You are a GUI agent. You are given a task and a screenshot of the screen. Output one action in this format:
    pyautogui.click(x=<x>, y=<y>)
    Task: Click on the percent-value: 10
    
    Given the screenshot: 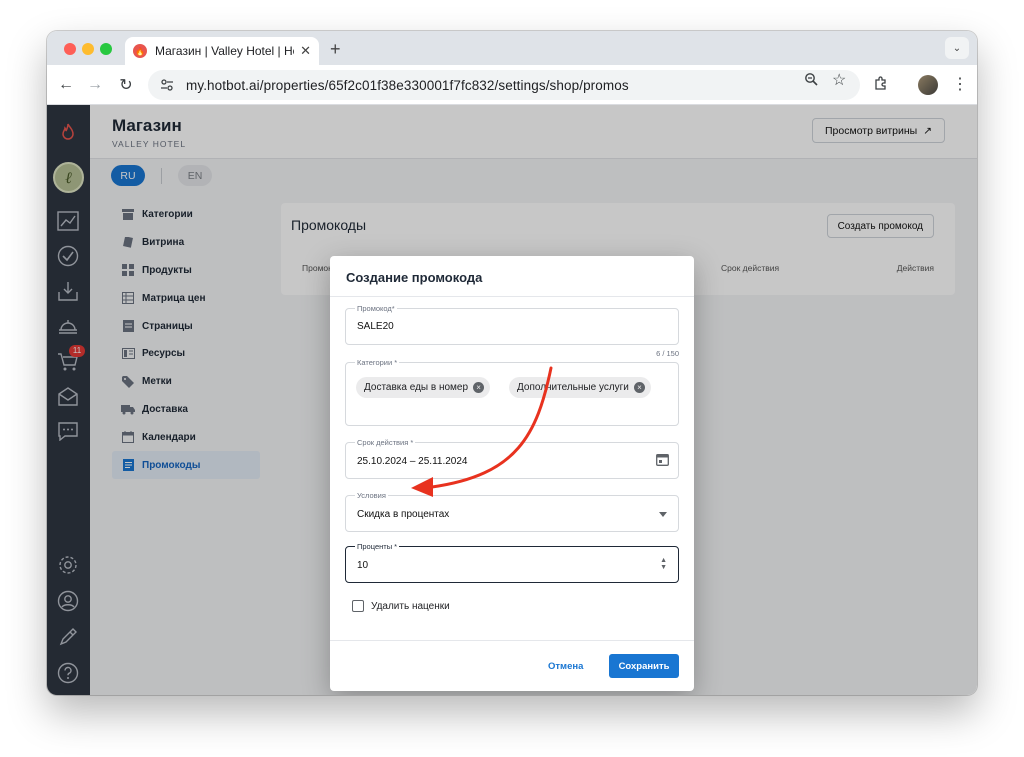 What is the action you would take?
    pyautogui.click(x=363, y=565)
    